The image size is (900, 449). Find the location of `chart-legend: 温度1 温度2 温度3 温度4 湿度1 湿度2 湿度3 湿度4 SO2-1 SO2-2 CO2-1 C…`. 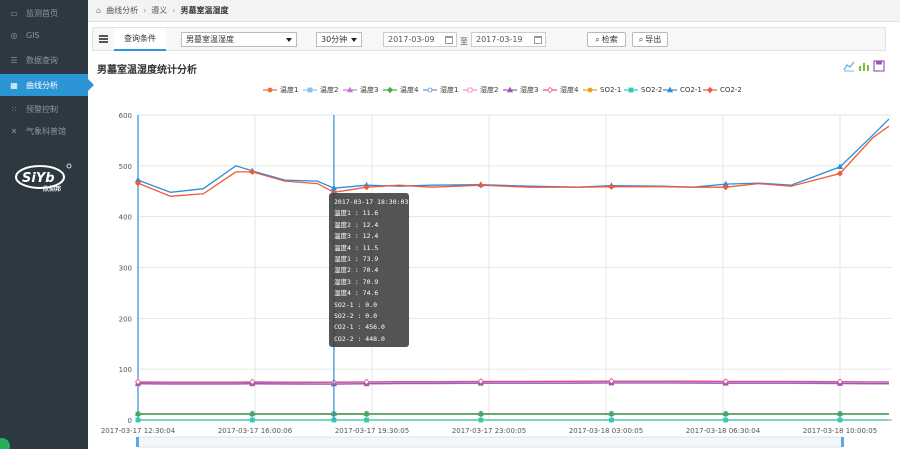

chart-legend: 温度1 温度2 温度3 温度4 湿度1 湿度2 湿度3 湿度4 SO2-1 SO2-2 CO2-1 C… is located at coordinates (502, 90).